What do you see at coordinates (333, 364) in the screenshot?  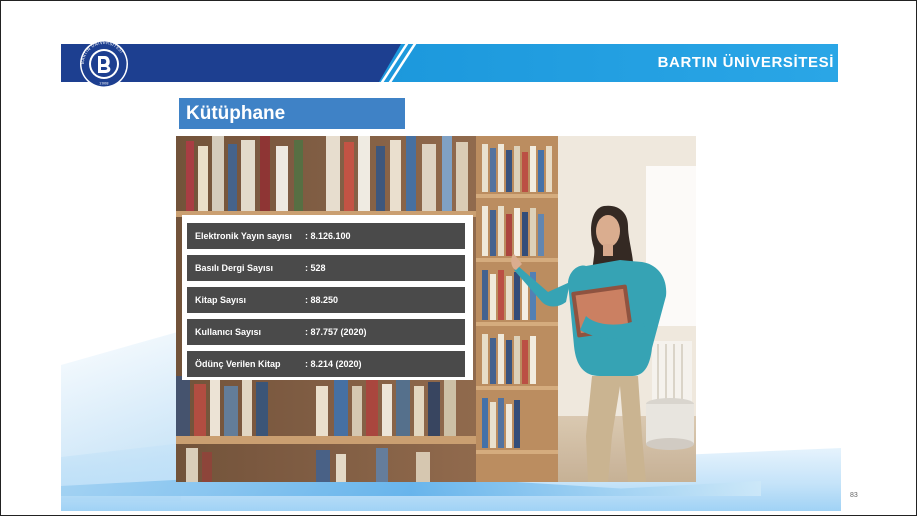 I see `stat-value: : 8.214 (2020)` at bounding box center [333, 364].